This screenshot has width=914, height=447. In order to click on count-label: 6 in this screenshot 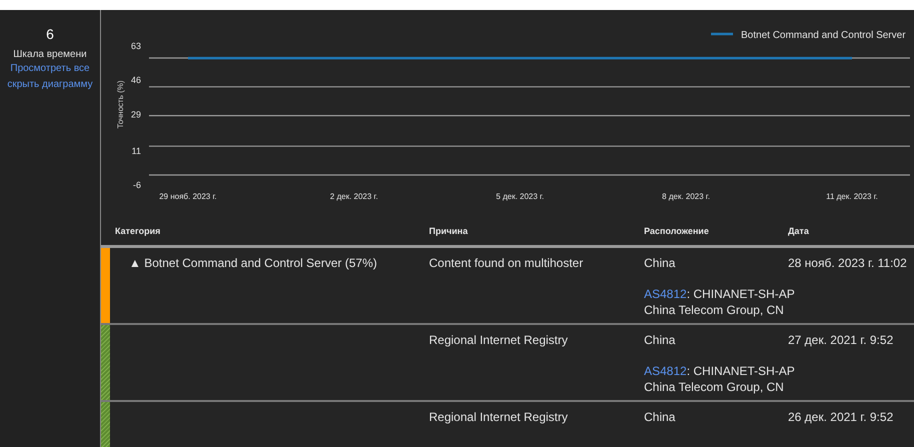, I will do `click(50, 34)`.